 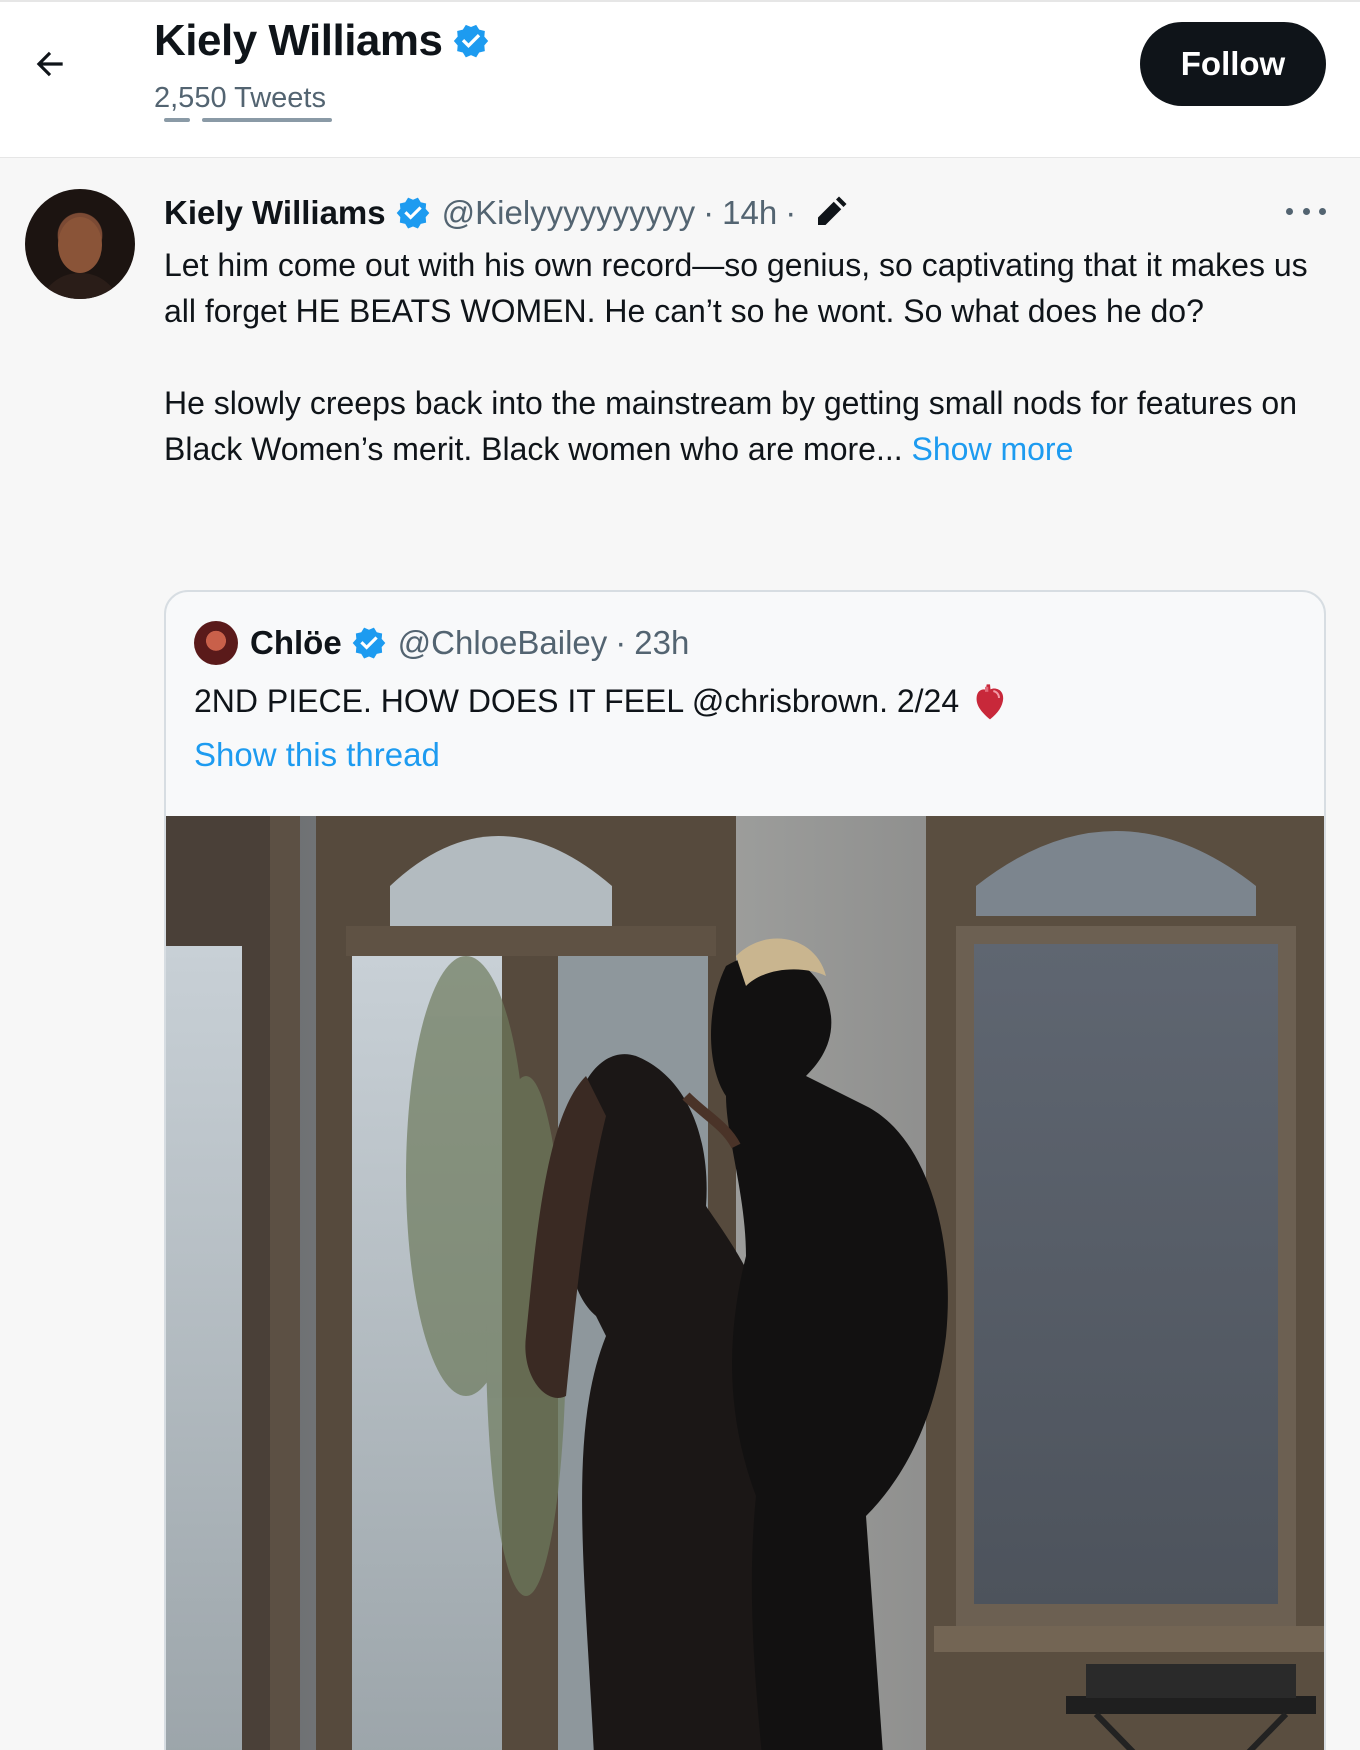 I want to click on tweet-time: 14h, so click(x=749, y=213).